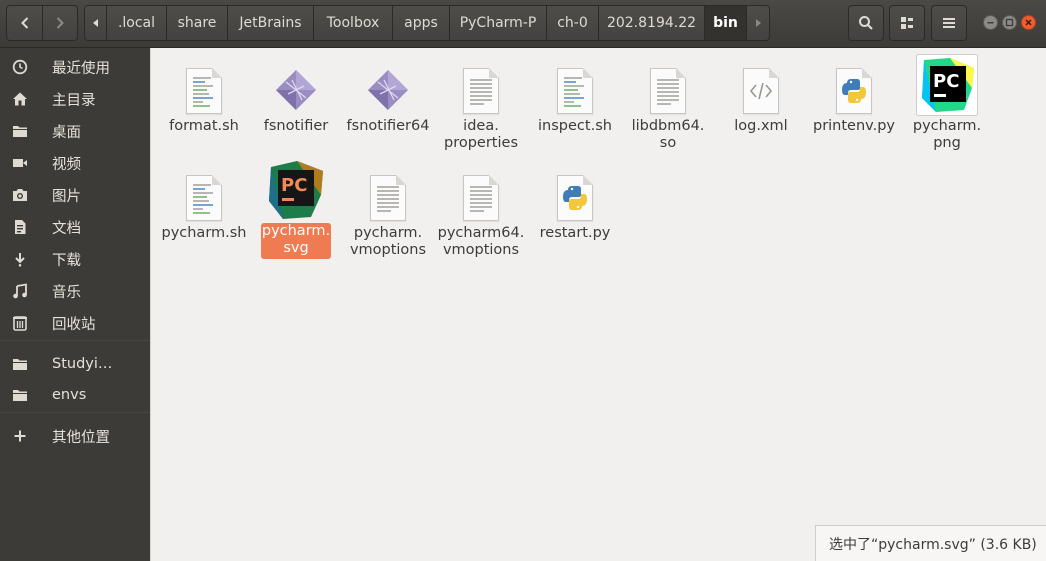 The height and width of the screenshot is (561, 1046). I want to click on list-view-icon, so click(907, 23).